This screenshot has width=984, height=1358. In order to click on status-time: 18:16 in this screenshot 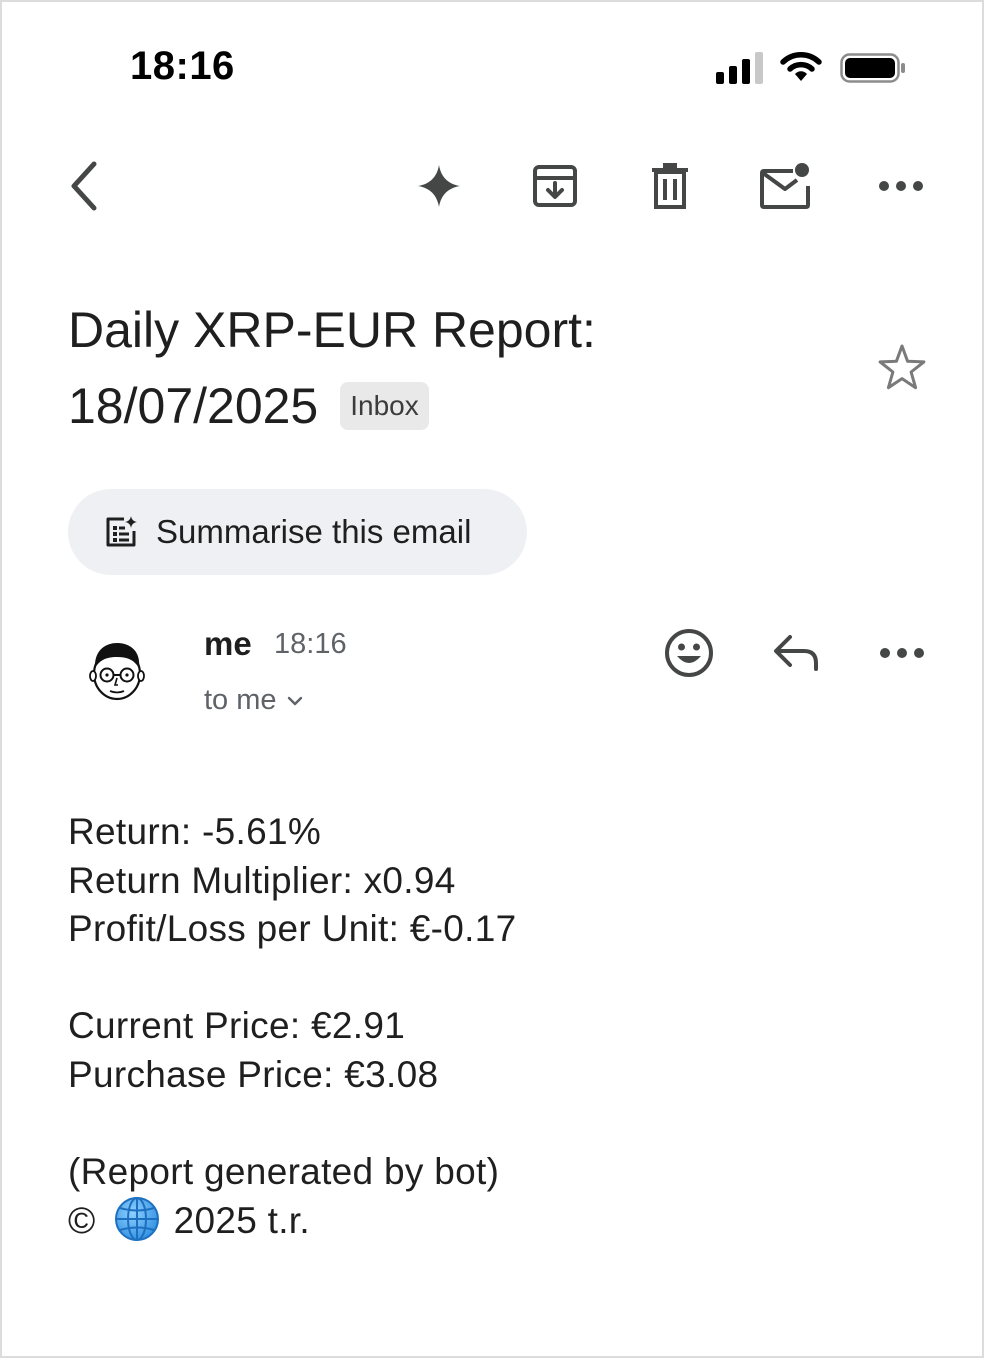, I will do `click(182, 66)`.